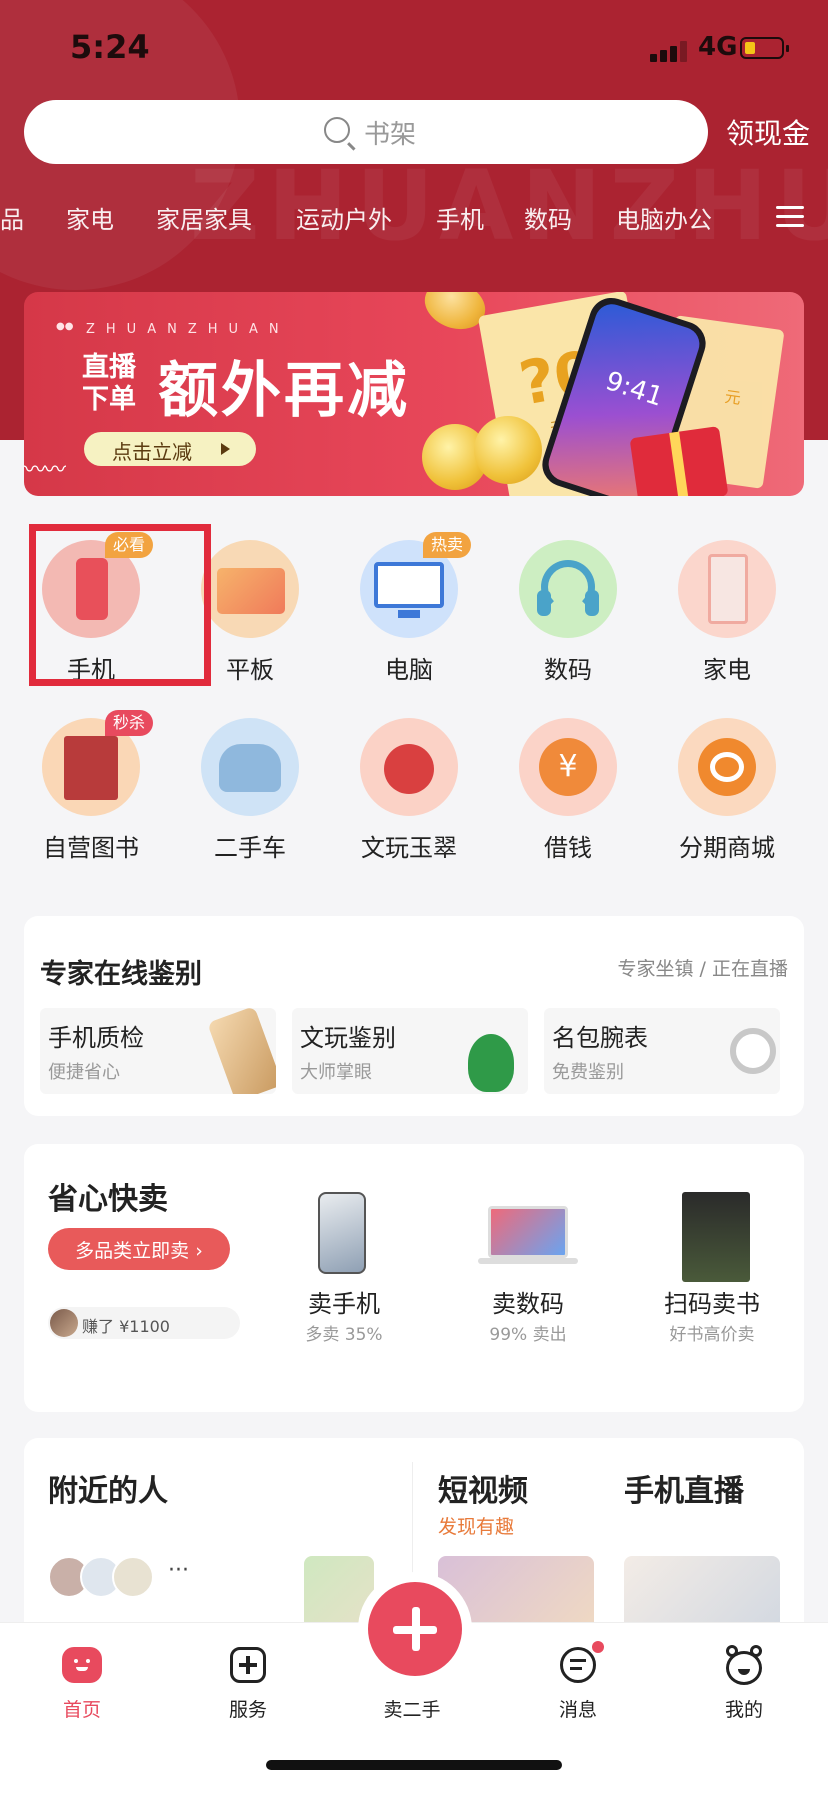  What do you see at coordinates (348, 1038) in the screenshot?
I see `expert-item-title: 文玩鉴别` at bounding box center [348, 1038].